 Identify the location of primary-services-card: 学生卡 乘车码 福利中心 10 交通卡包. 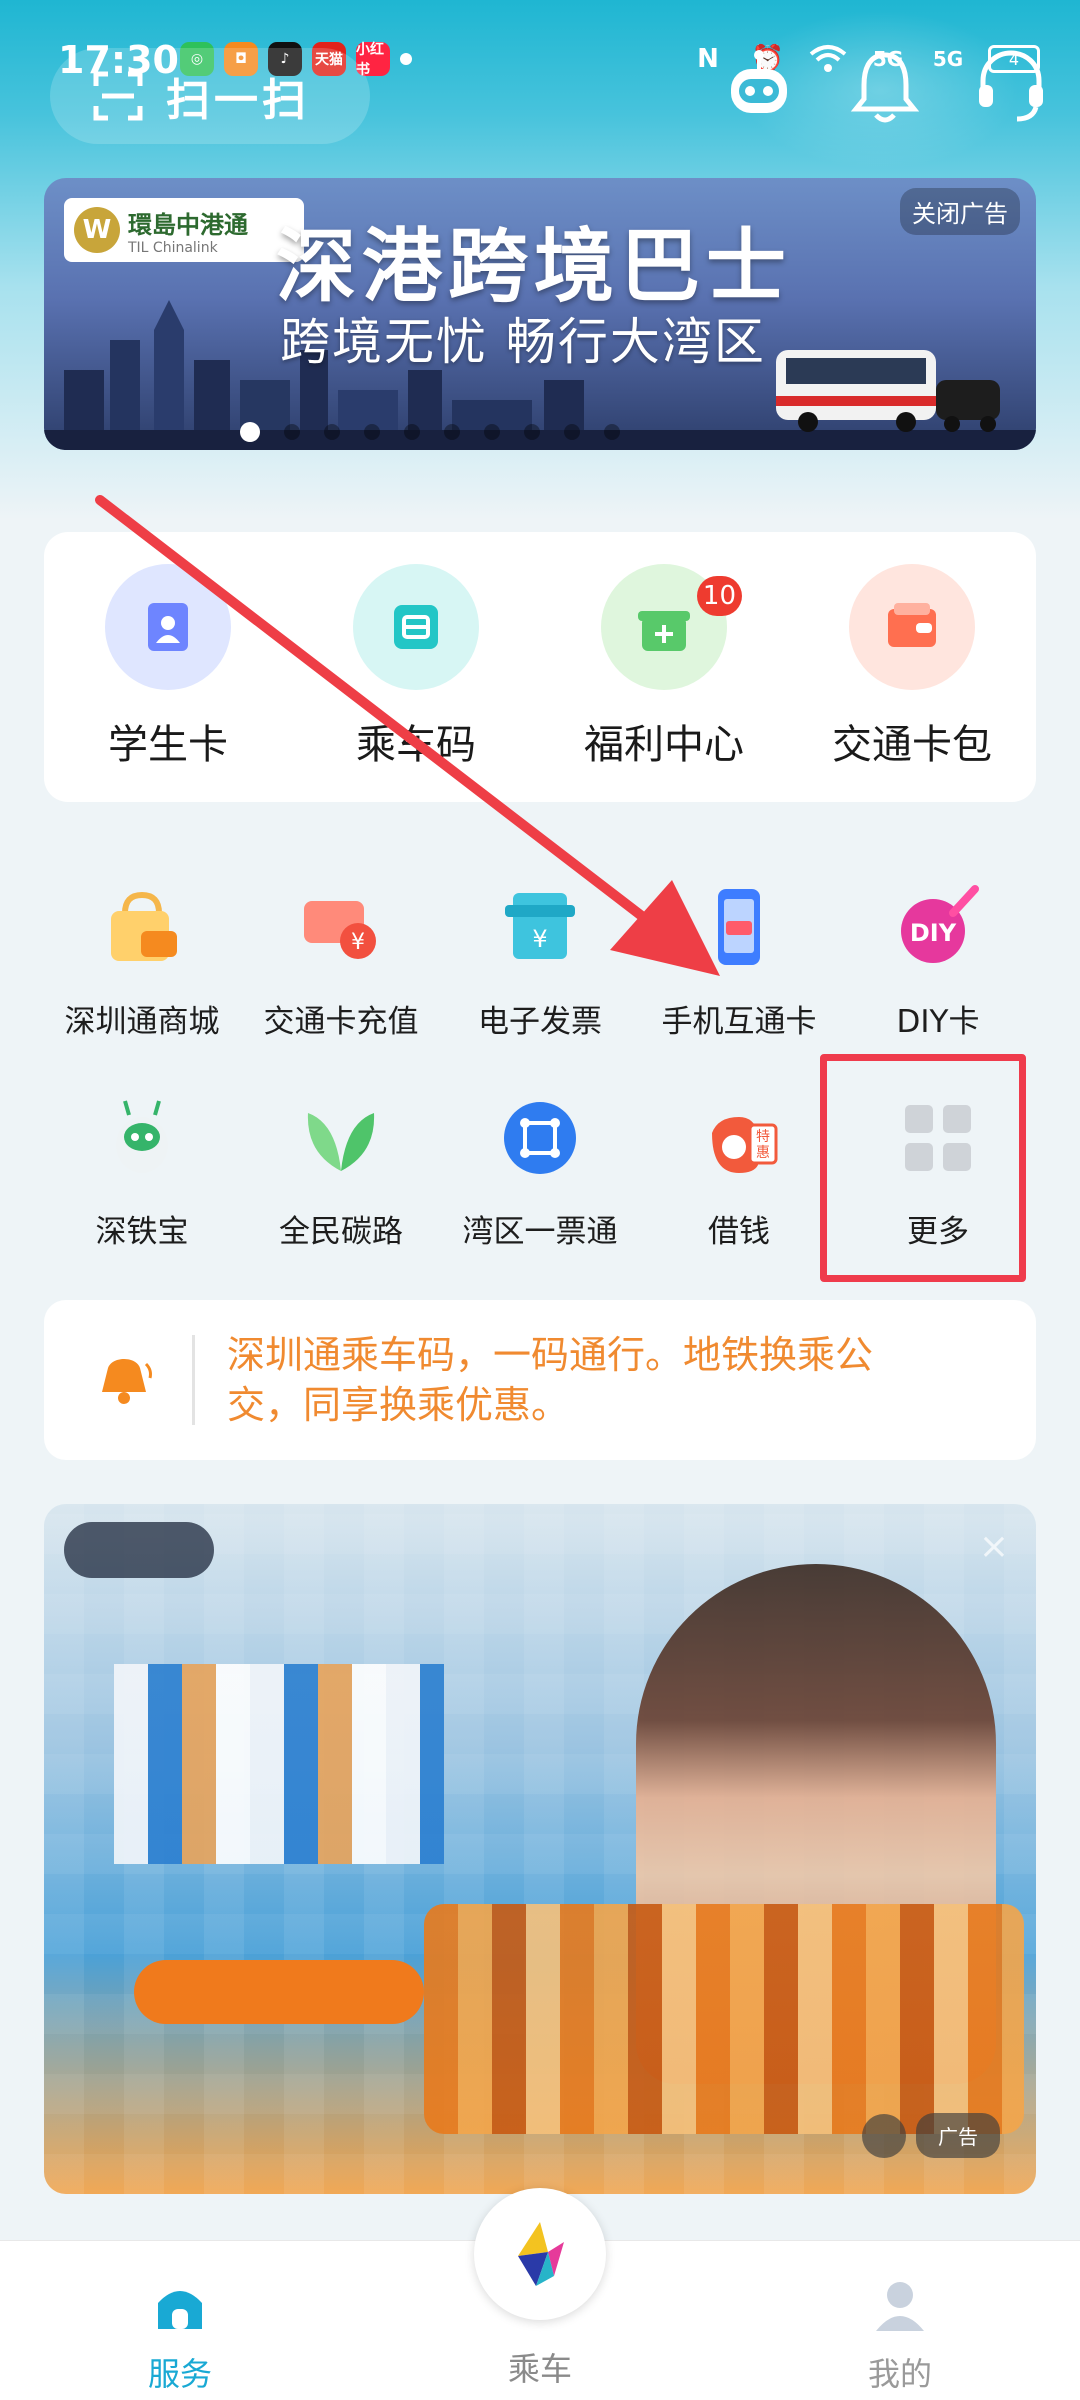
(540, 667).